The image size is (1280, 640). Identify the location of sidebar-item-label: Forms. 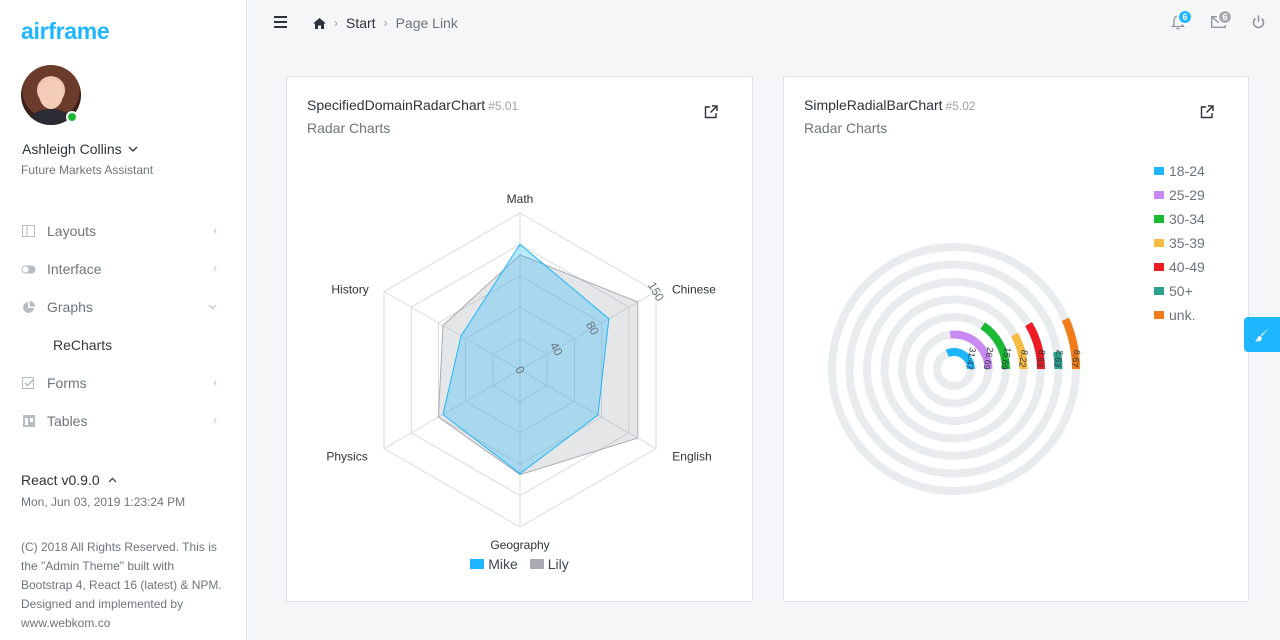
(67, 383).